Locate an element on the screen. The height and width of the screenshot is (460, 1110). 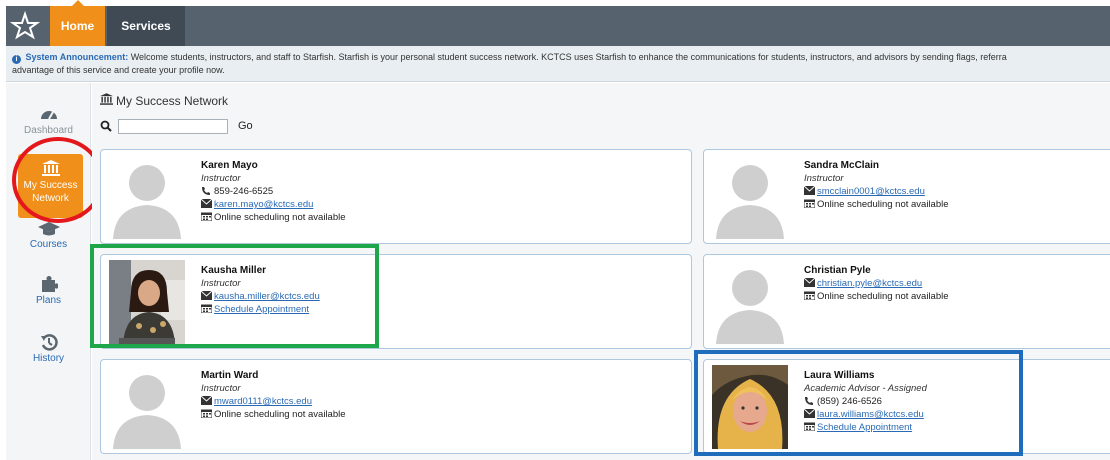
contact-email-link: smcclain0001@kctcs.edu is located at coordinates (871, 191).